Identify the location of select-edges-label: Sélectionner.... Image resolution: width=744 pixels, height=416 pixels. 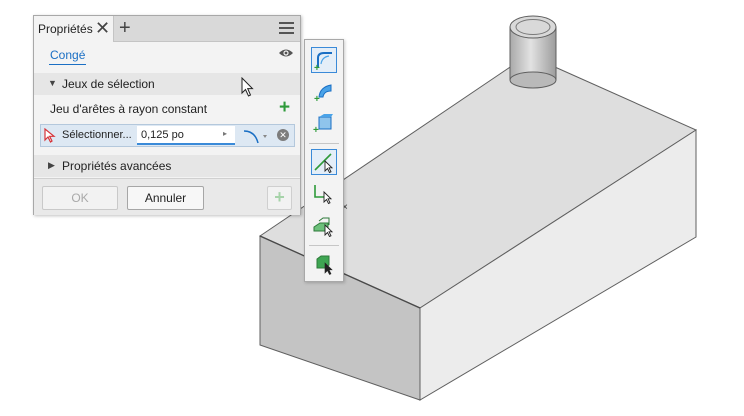
(97, 135).